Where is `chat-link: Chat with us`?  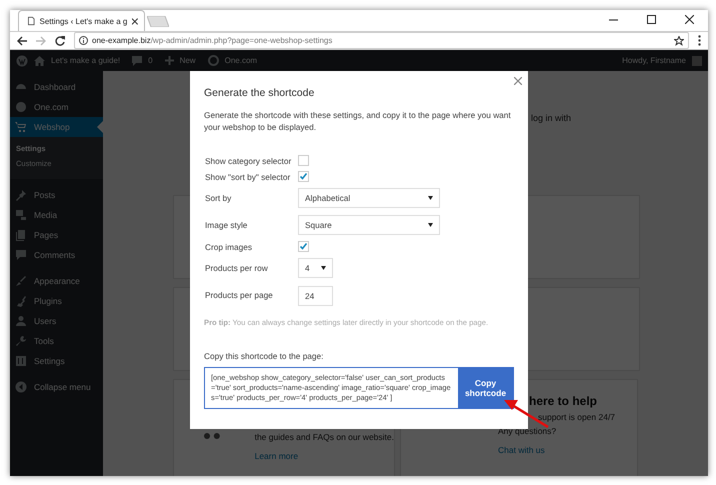 chat-link: Chat with us is located at coordinates (557, 450).